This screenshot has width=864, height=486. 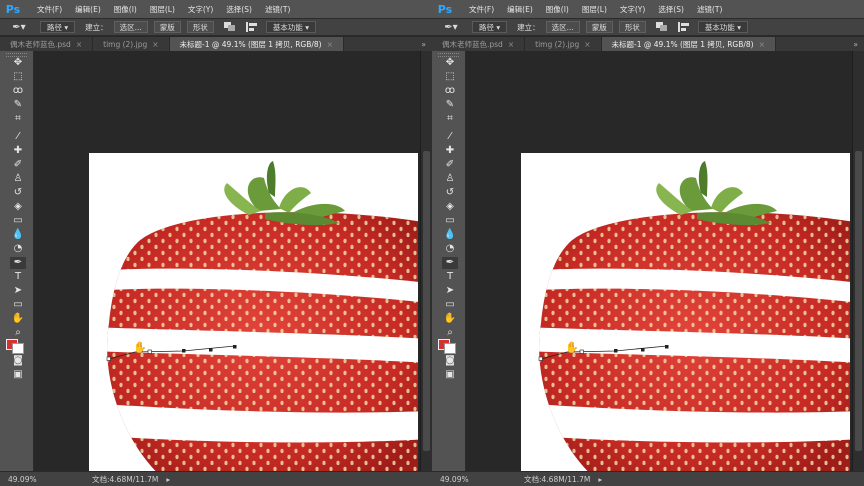 What do you see at coordinates (671, 9) in the screenshot?
I see `menu-select: 选择(S)` at bounding box center [671, 9].